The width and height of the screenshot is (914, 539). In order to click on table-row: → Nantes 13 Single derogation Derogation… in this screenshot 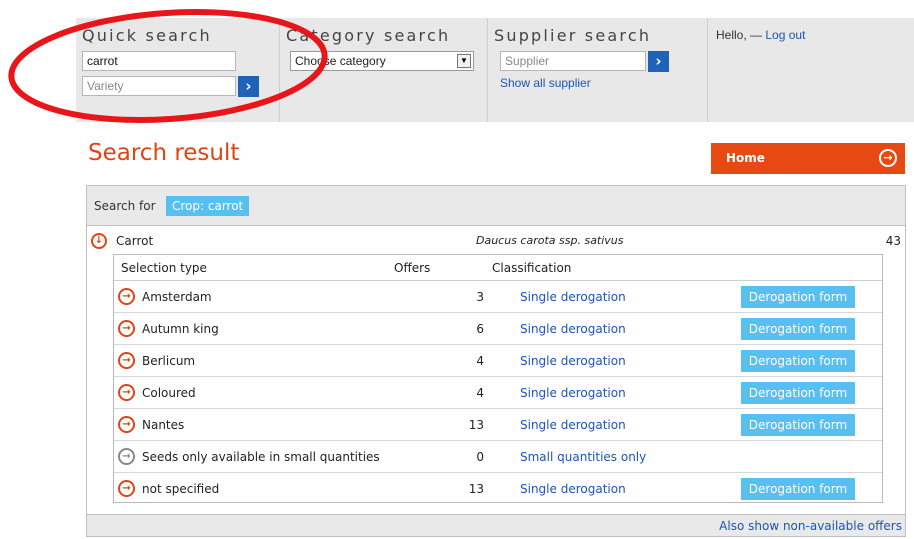, I will do `click(498, 425)`.